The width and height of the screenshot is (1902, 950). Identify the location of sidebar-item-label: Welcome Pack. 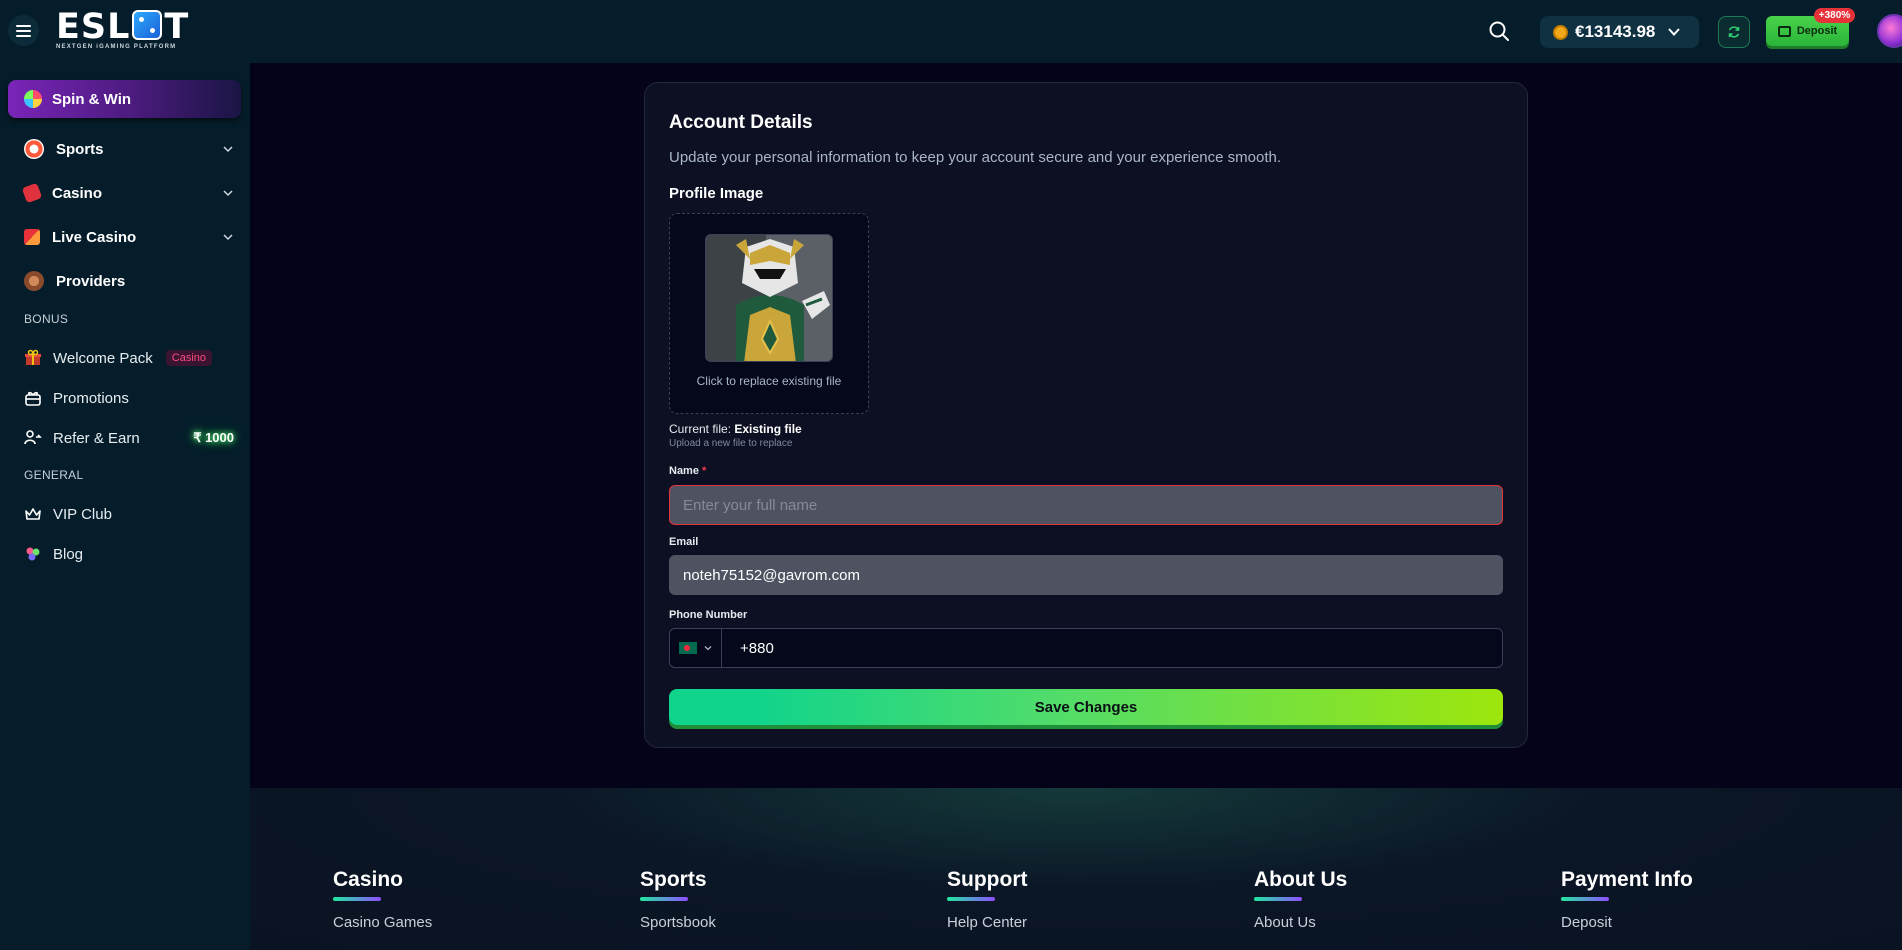
(103, 358).